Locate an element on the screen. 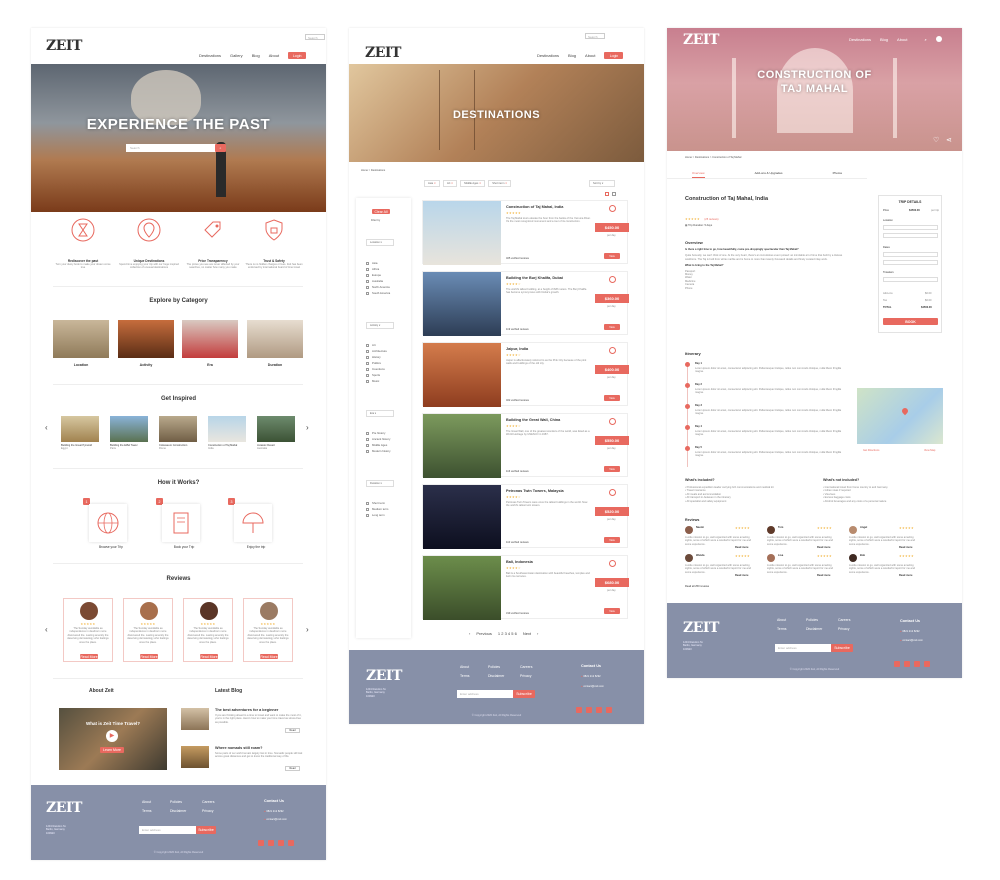 The width and height of the screenshot is (1000, 880). destination-title: Construction of Taj Mahal, India is located at coordinates (551, 207).